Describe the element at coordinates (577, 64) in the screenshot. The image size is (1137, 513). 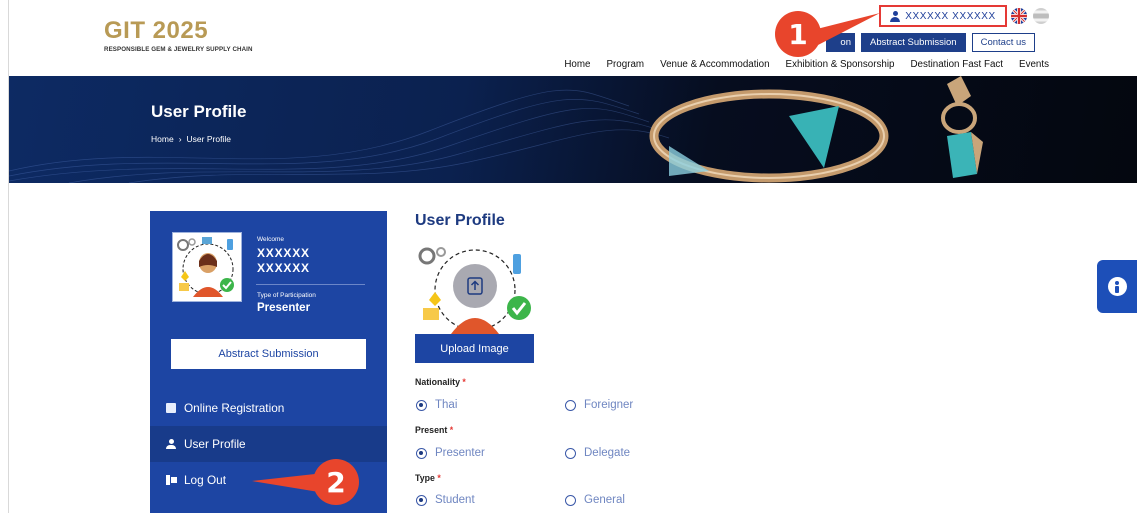
I see `nav-home: Home` at that location.